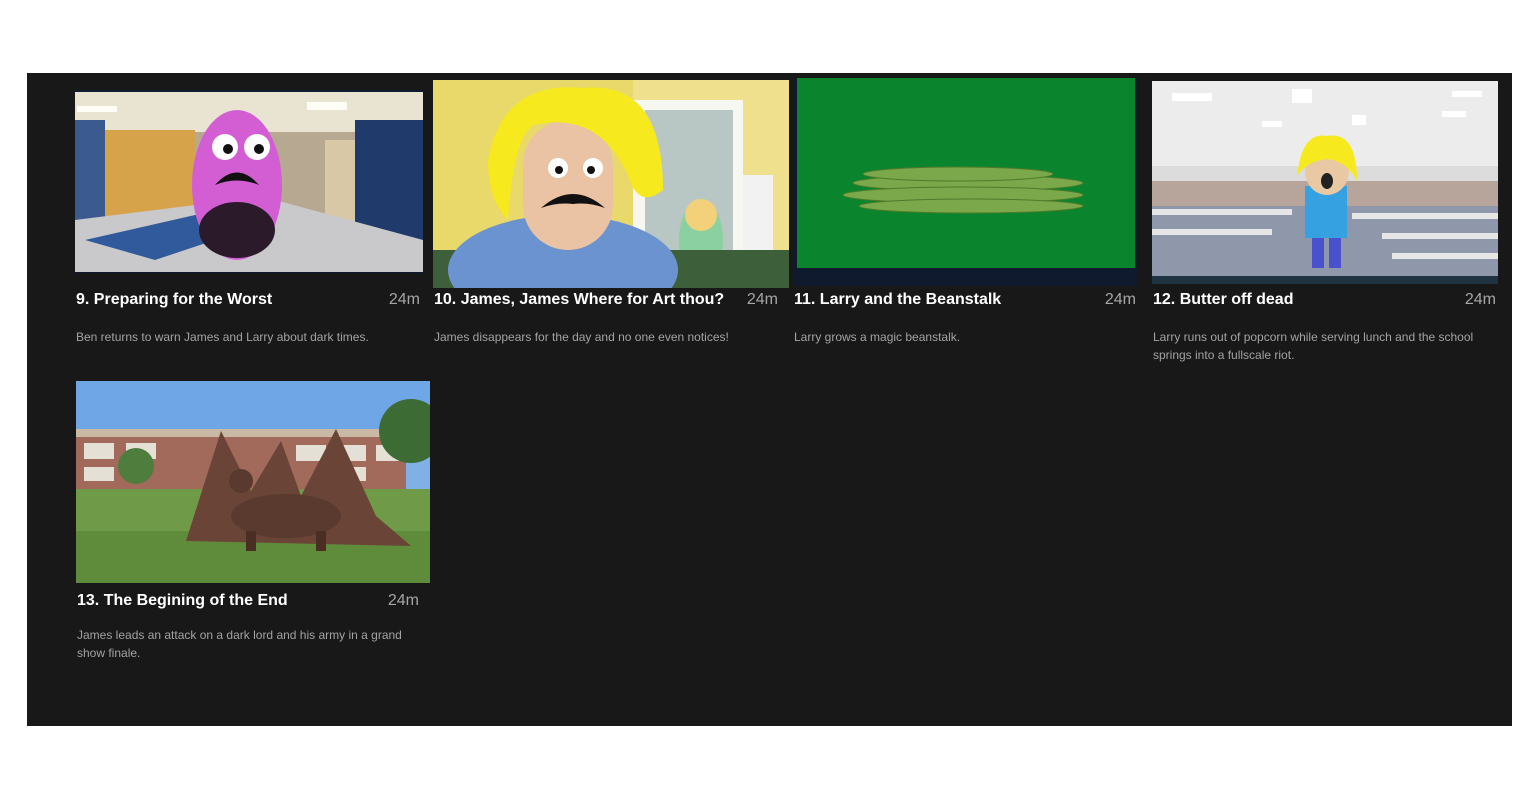 The height and width of the screenshot is (800, 1540). Describe the element at coordinates (1325, 302) in the screenshot. I see `episode-title-row-12: 12. Butter off dead 24m` at that location.